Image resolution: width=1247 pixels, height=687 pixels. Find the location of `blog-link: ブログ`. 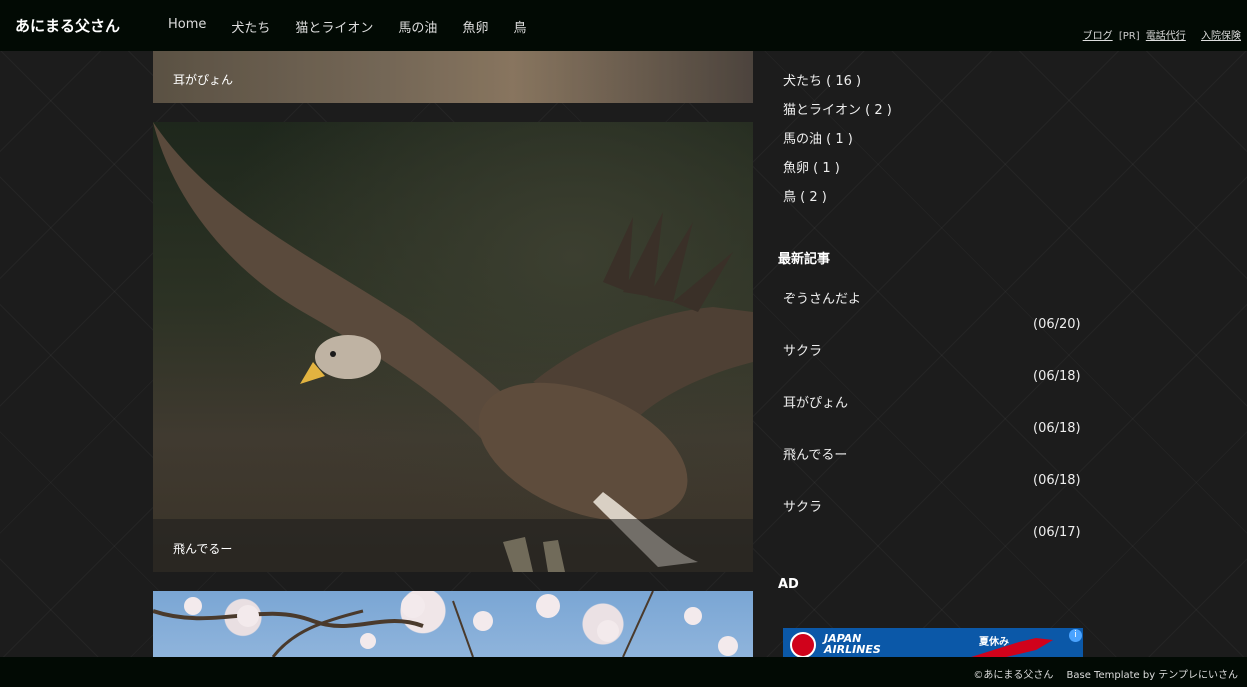

blog-link: ブログ is located at coordinates (1098, 36).